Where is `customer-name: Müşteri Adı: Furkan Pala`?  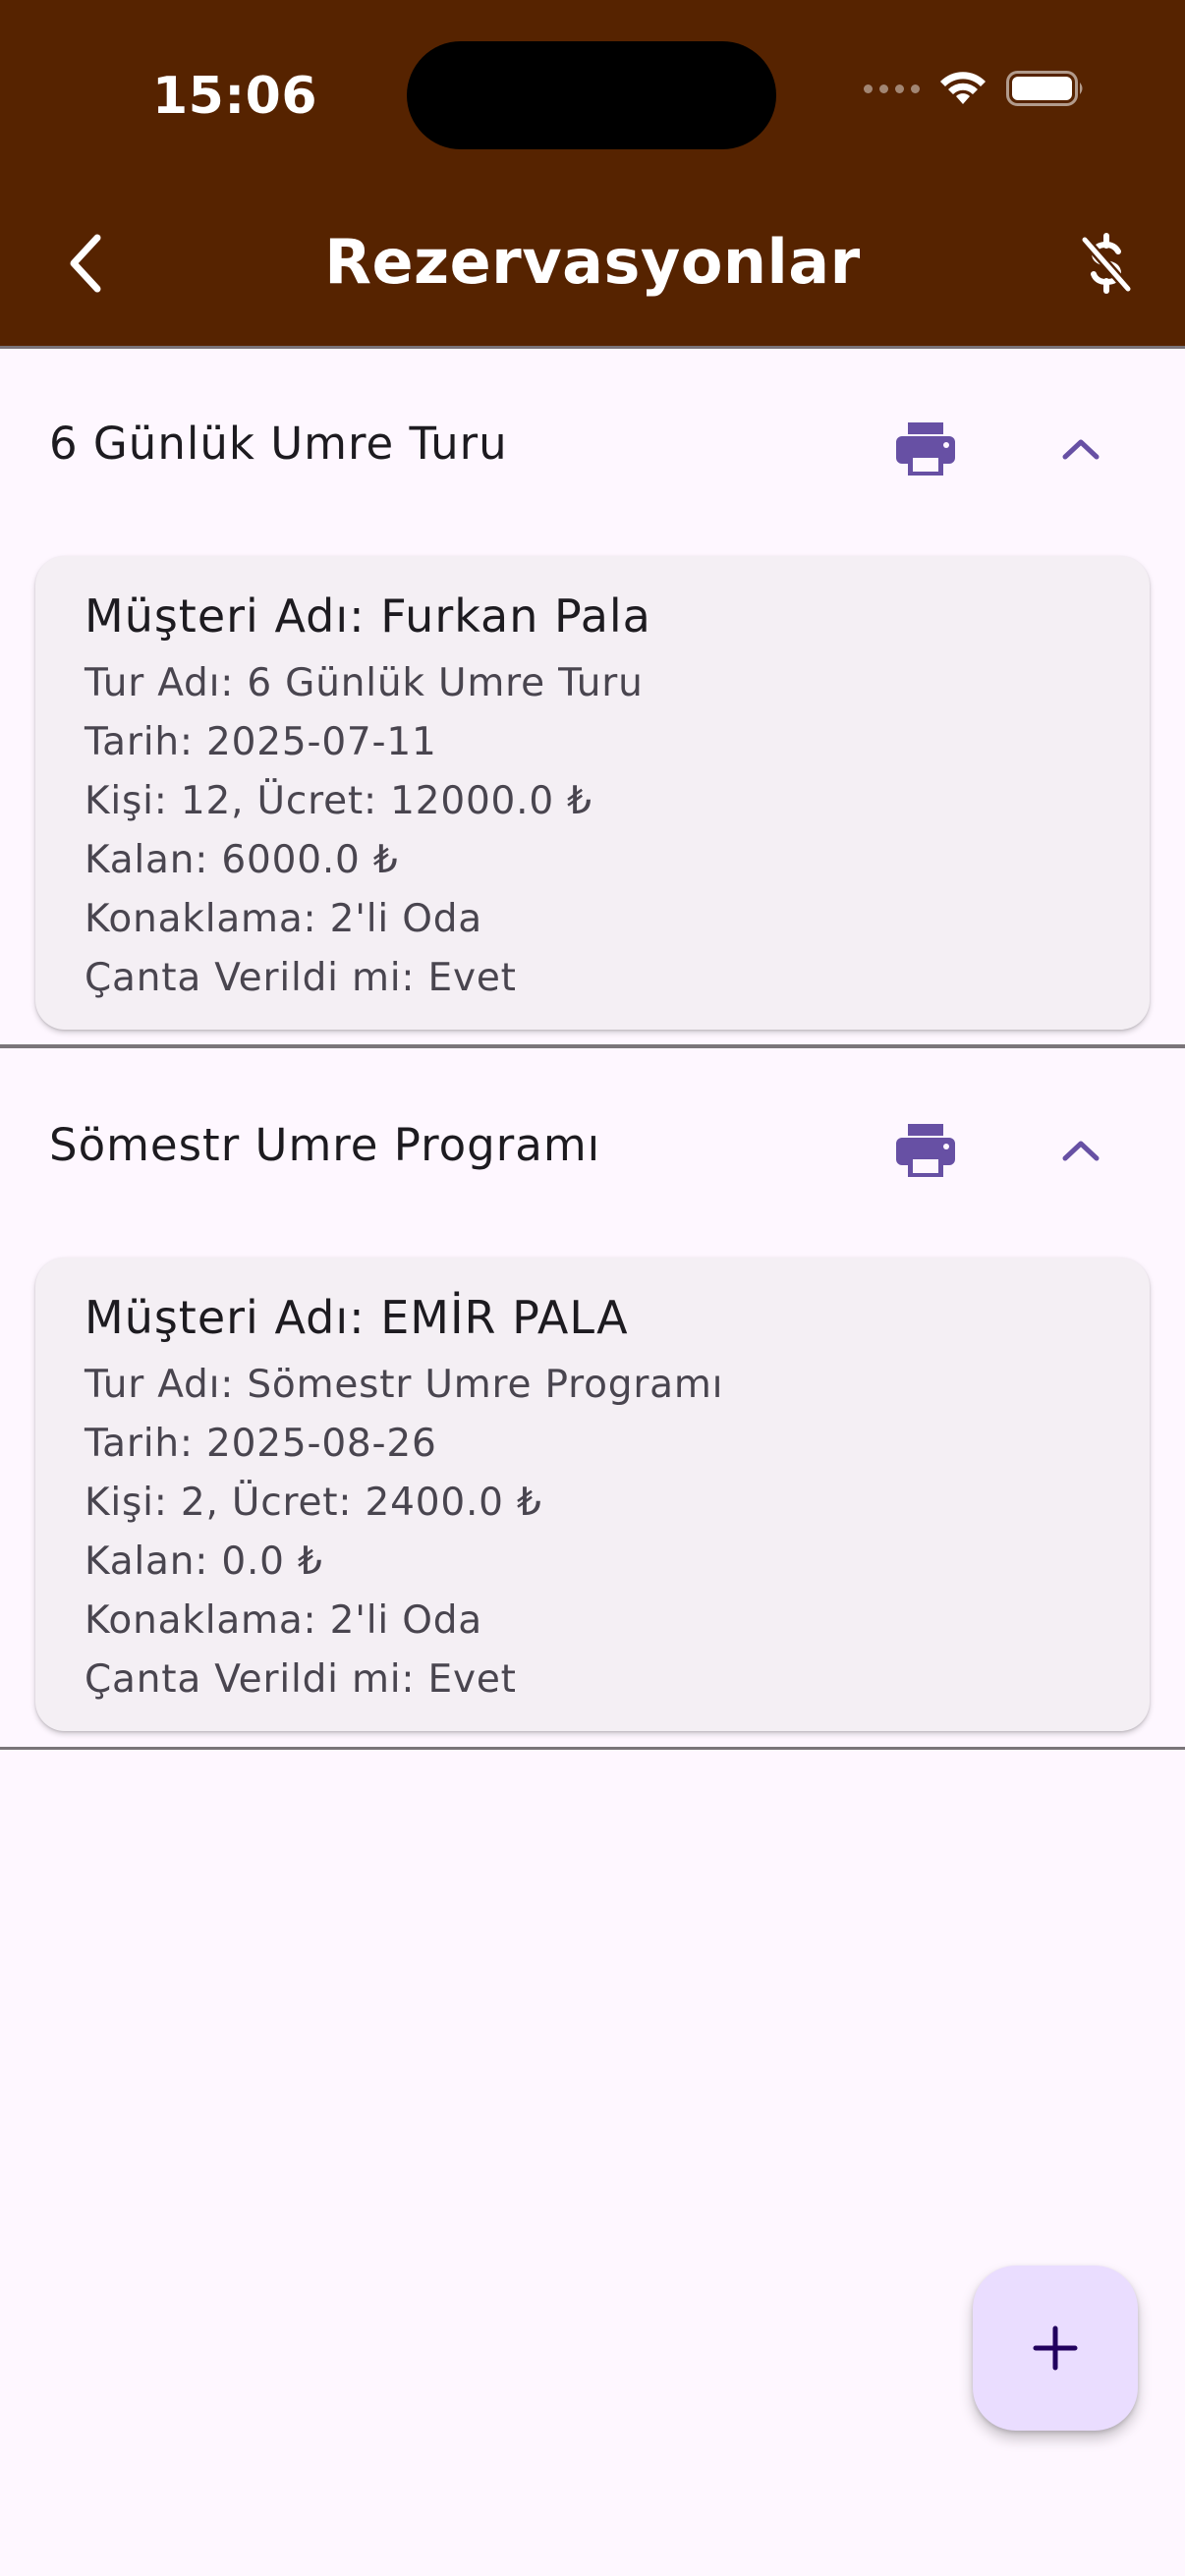
customer-name: Müşteri Adı: Furkan Pala is located at coordinates (368, 616).